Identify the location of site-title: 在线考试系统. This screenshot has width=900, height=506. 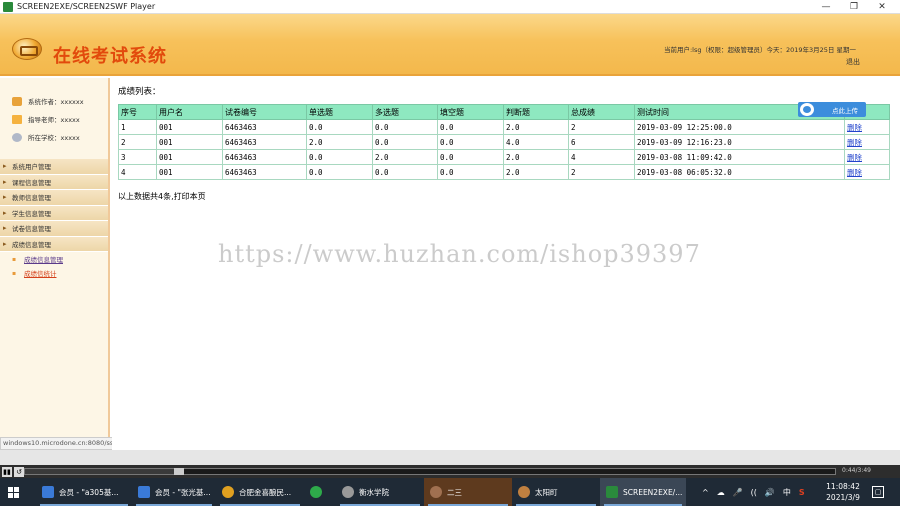
(110, 56).